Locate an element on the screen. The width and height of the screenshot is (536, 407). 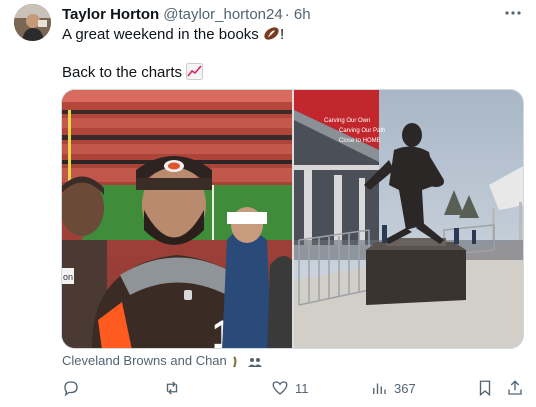
repost-icon is located at coordinates (172, 388).